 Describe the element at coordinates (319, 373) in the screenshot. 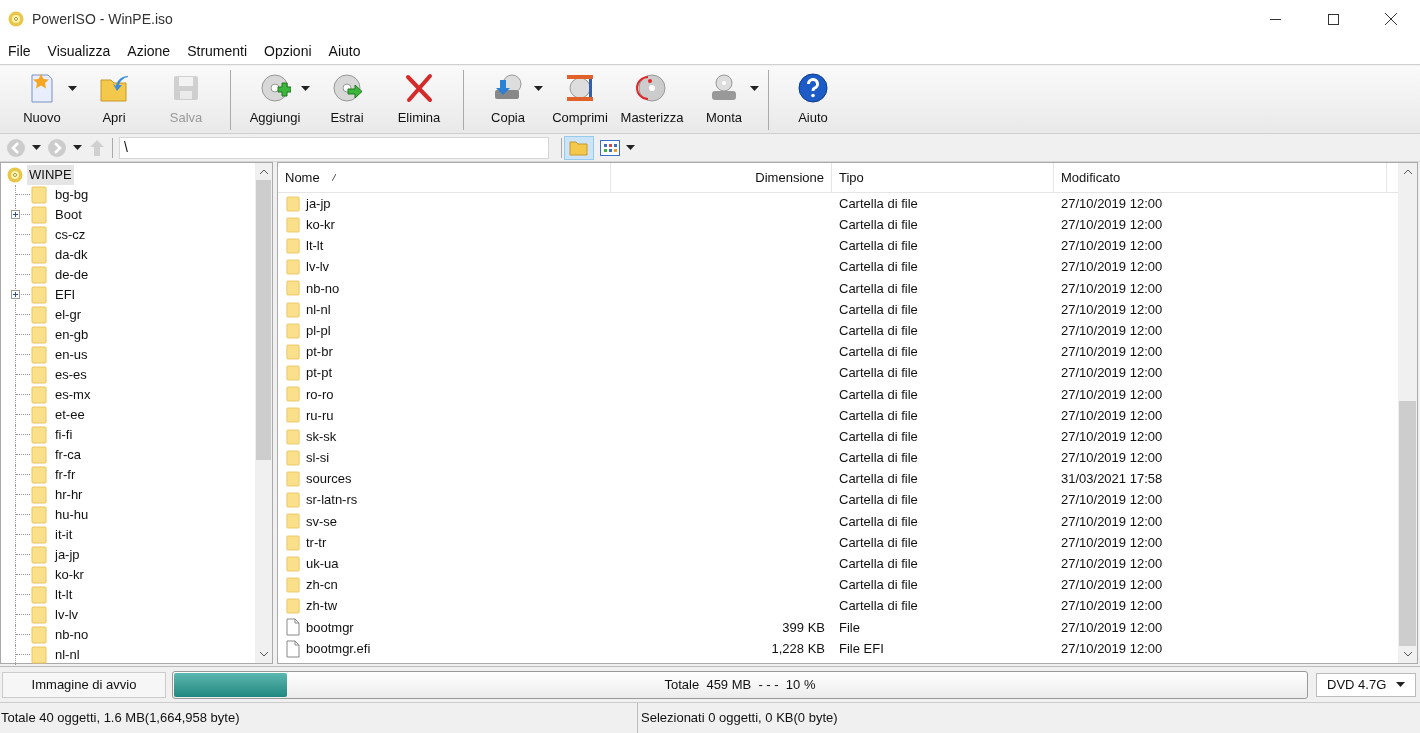

I see `file-name: pt-pt` at that location.